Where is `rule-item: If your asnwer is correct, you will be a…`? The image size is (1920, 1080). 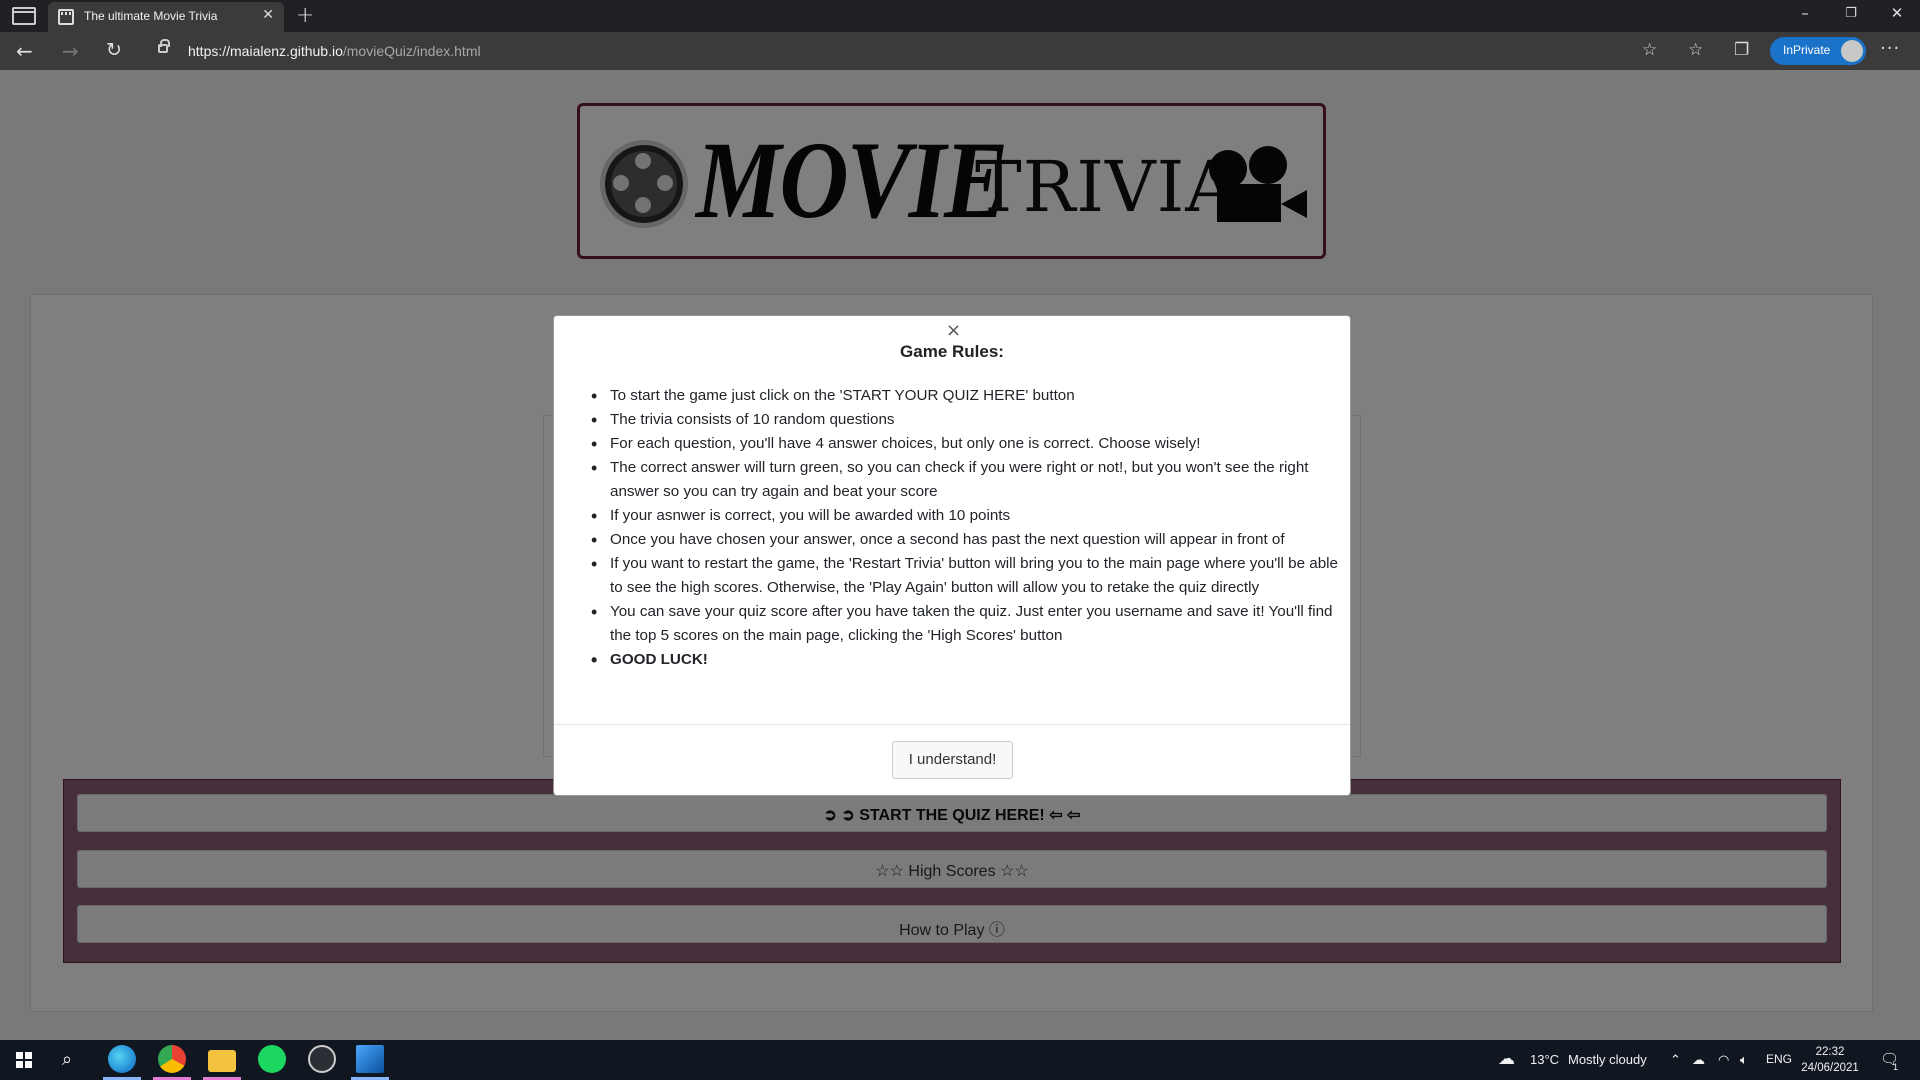
rule-item: If your asnwer is correct, you will be a… is located at coordinates (964, 516).